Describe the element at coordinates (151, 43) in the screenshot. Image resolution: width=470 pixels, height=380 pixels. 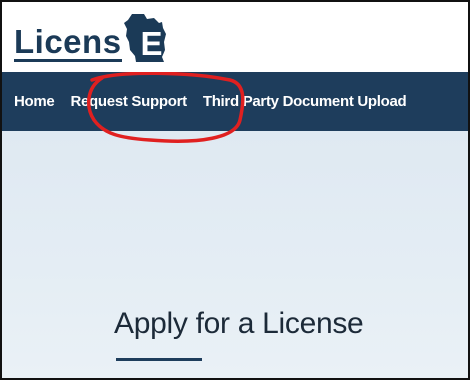
I see `logo-mark-letter: E` at that location.